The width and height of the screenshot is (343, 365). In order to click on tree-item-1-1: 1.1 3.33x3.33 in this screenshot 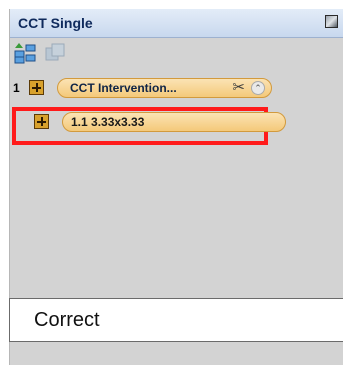, I will do `click(153, 122)`.